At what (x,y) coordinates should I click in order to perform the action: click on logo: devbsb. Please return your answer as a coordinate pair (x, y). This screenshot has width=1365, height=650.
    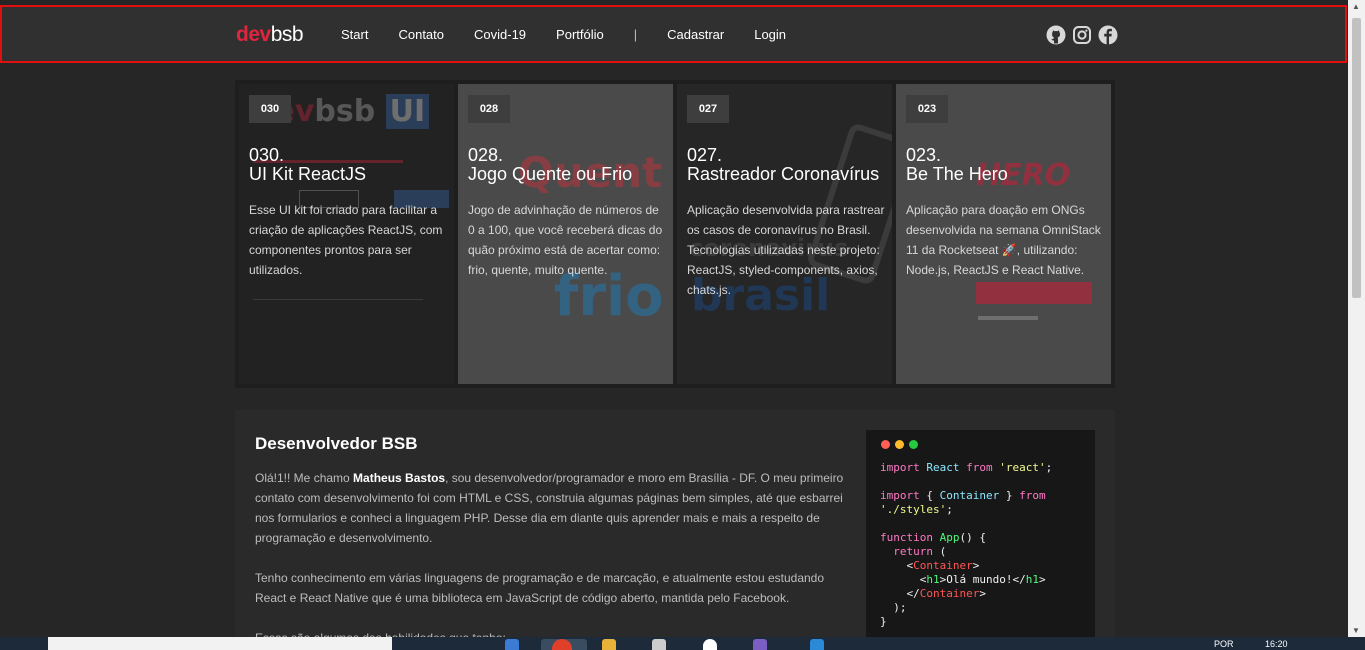
    Looking at the image, I should click on (270, 35).